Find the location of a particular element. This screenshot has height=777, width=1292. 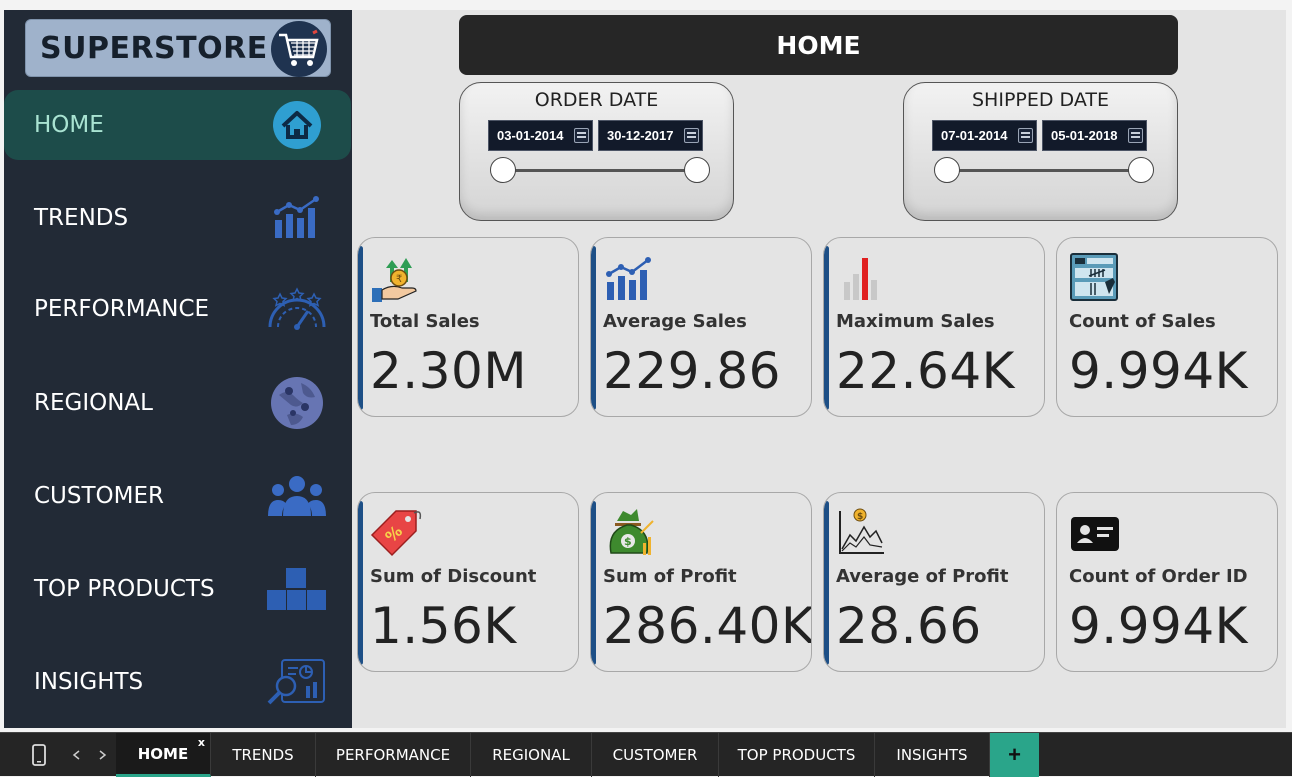

kpi-label: Sum of Profit is located at coordinates (670, 576).